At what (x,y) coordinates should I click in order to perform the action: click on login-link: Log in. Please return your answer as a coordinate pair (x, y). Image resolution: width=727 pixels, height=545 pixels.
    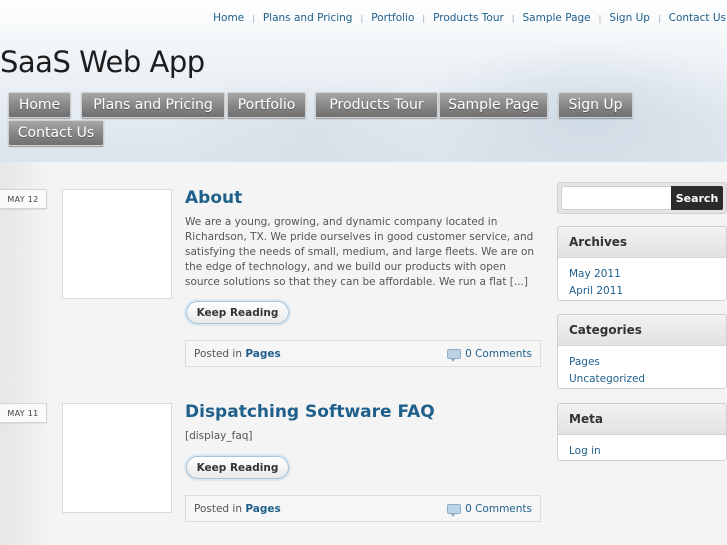
    Looking at the image, I should click on (585, 451).